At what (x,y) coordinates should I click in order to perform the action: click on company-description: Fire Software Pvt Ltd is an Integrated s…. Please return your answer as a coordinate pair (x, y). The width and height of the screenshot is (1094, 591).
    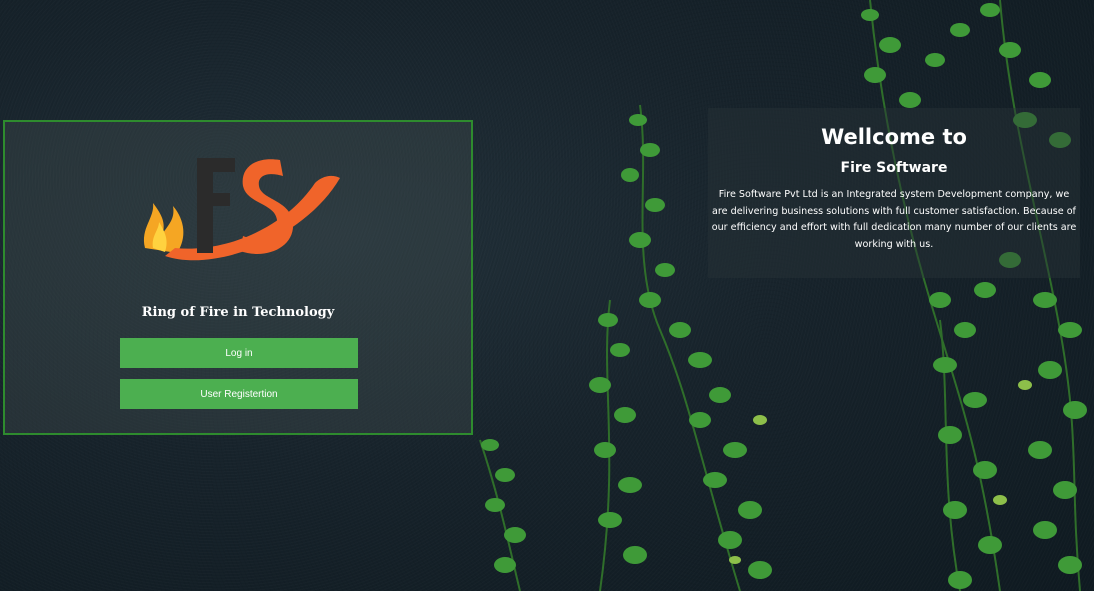
    Looking at the image, I should click on (894, 219).